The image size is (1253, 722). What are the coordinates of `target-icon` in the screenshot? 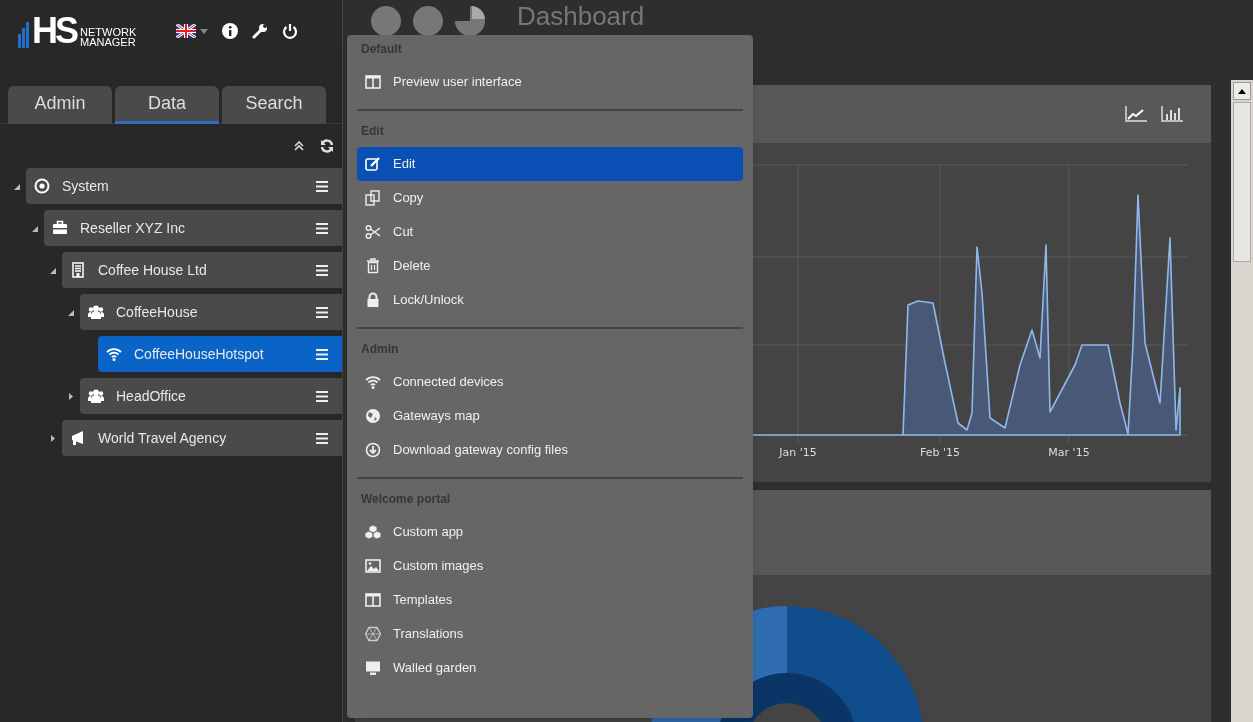 It's located at (42, 186).